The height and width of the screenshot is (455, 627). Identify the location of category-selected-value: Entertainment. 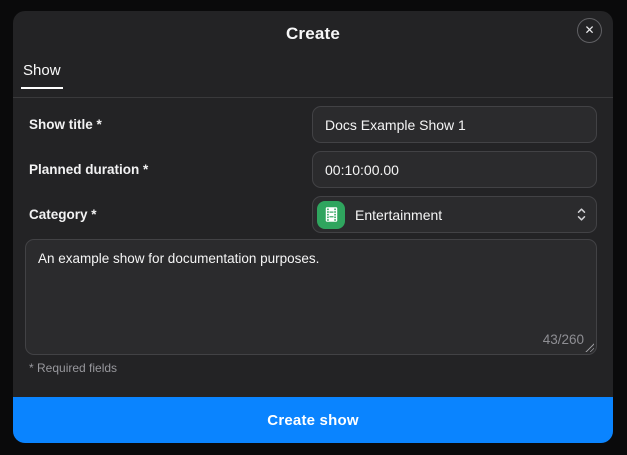
(399, 214).